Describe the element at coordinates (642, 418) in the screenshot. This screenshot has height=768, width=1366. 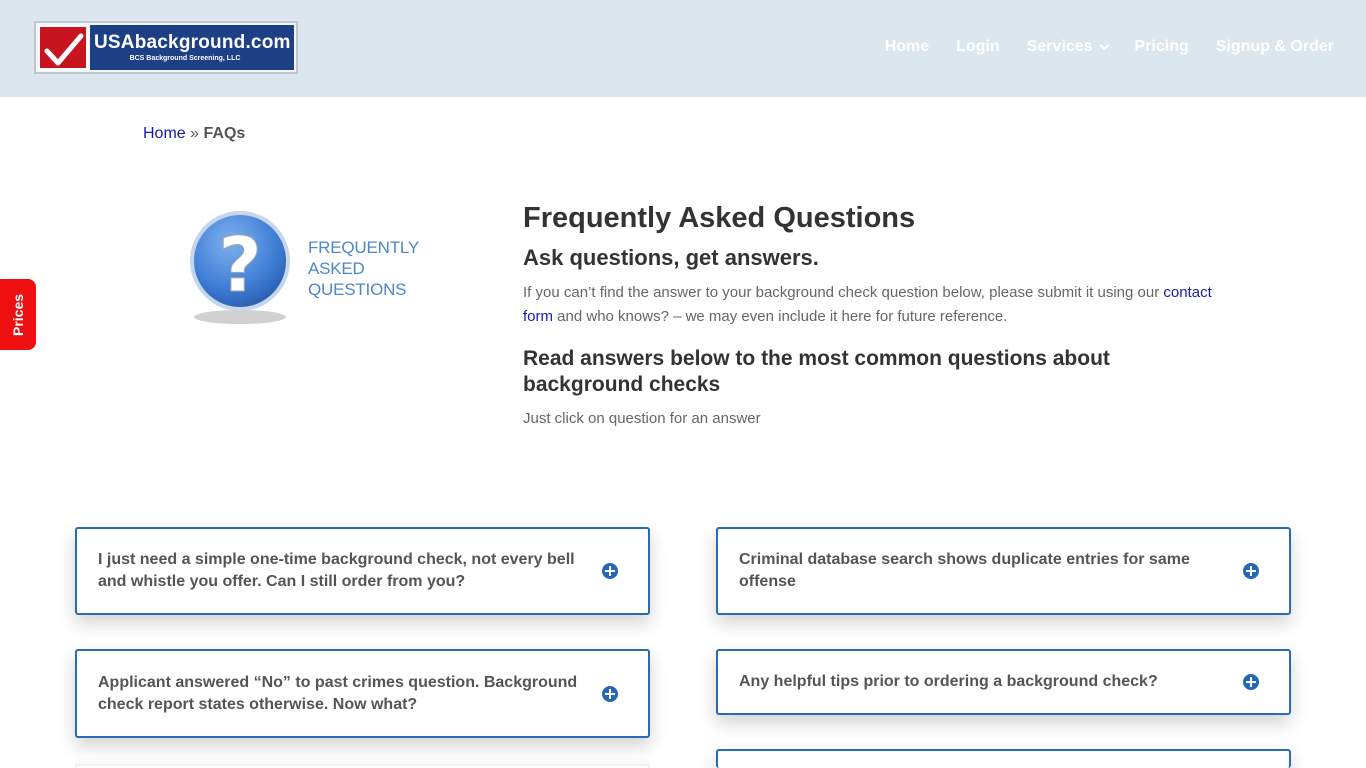
I see `click-hint: Just click on question for an answer` at that location.